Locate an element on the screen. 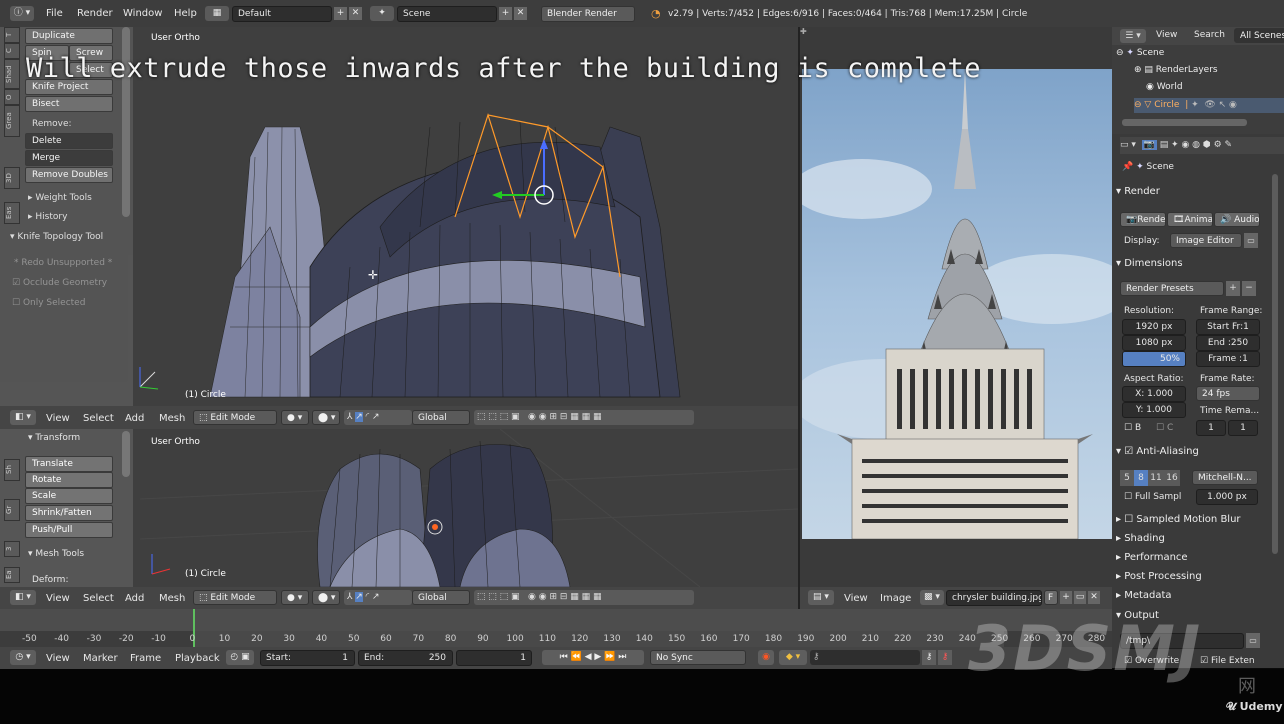 This screenshot has height=724, width=1284. full-sample-checkbox: ☐ Full Sampl is located at coordinates (1152, 497).